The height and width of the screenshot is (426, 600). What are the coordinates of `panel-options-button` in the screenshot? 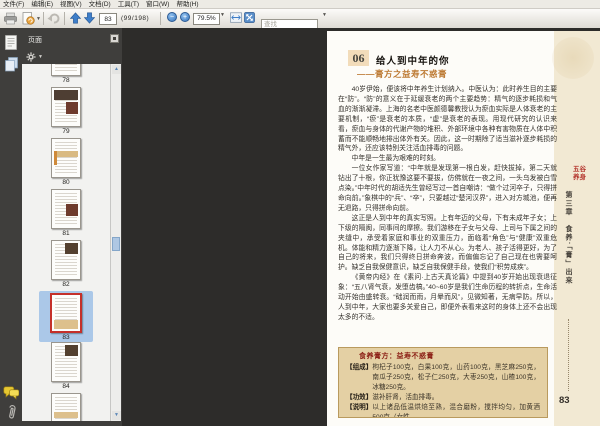 It's located at (114, 38).